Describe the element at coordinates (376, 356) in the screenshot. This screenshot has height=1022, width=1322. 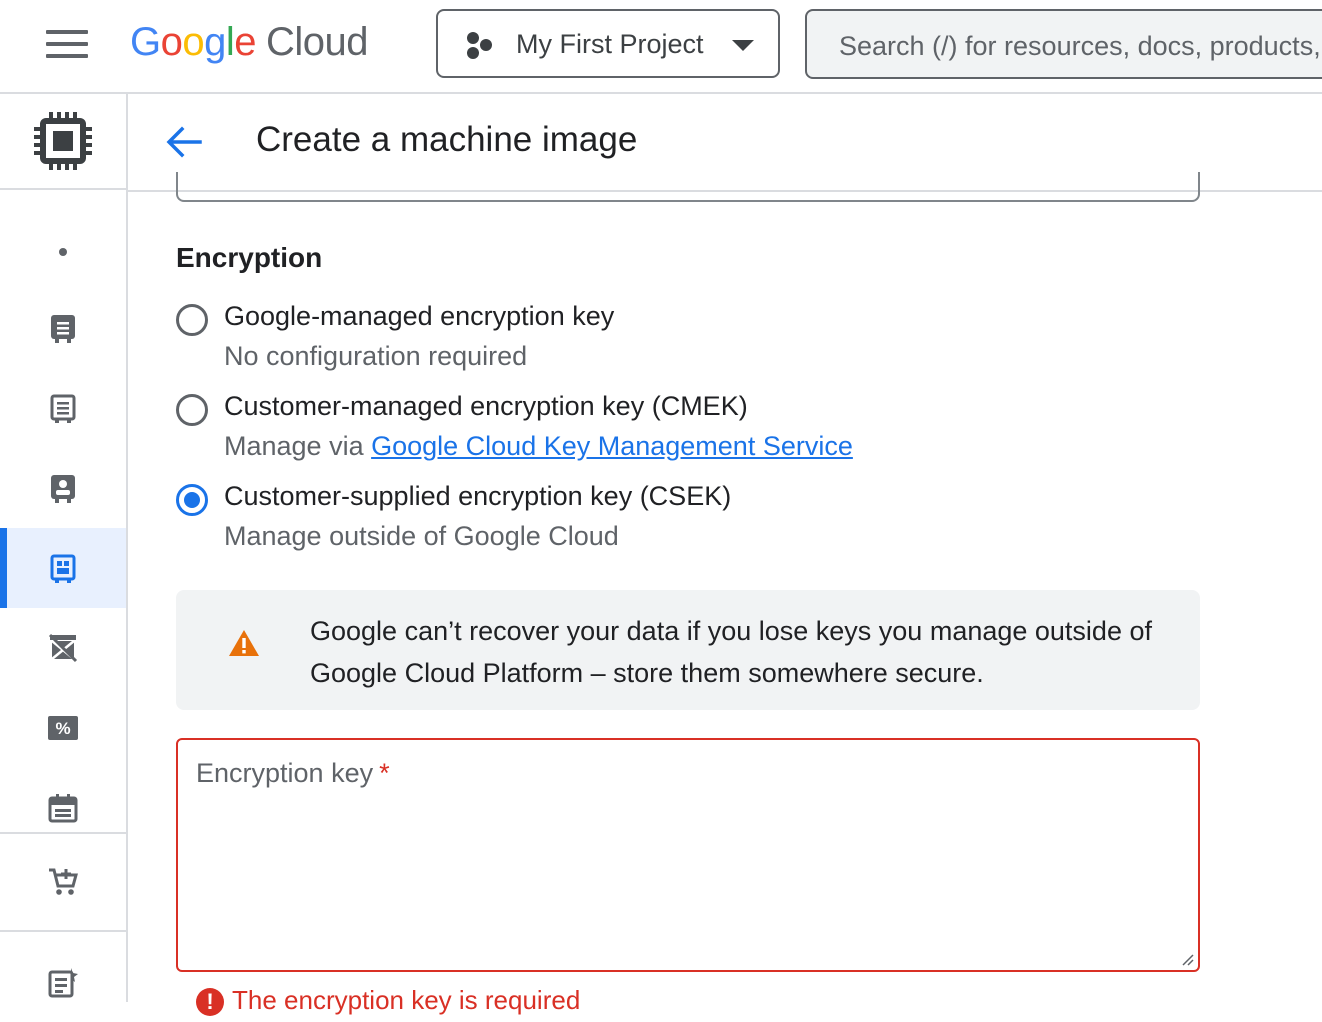
I see `radio-description: No configuration required` at that location.